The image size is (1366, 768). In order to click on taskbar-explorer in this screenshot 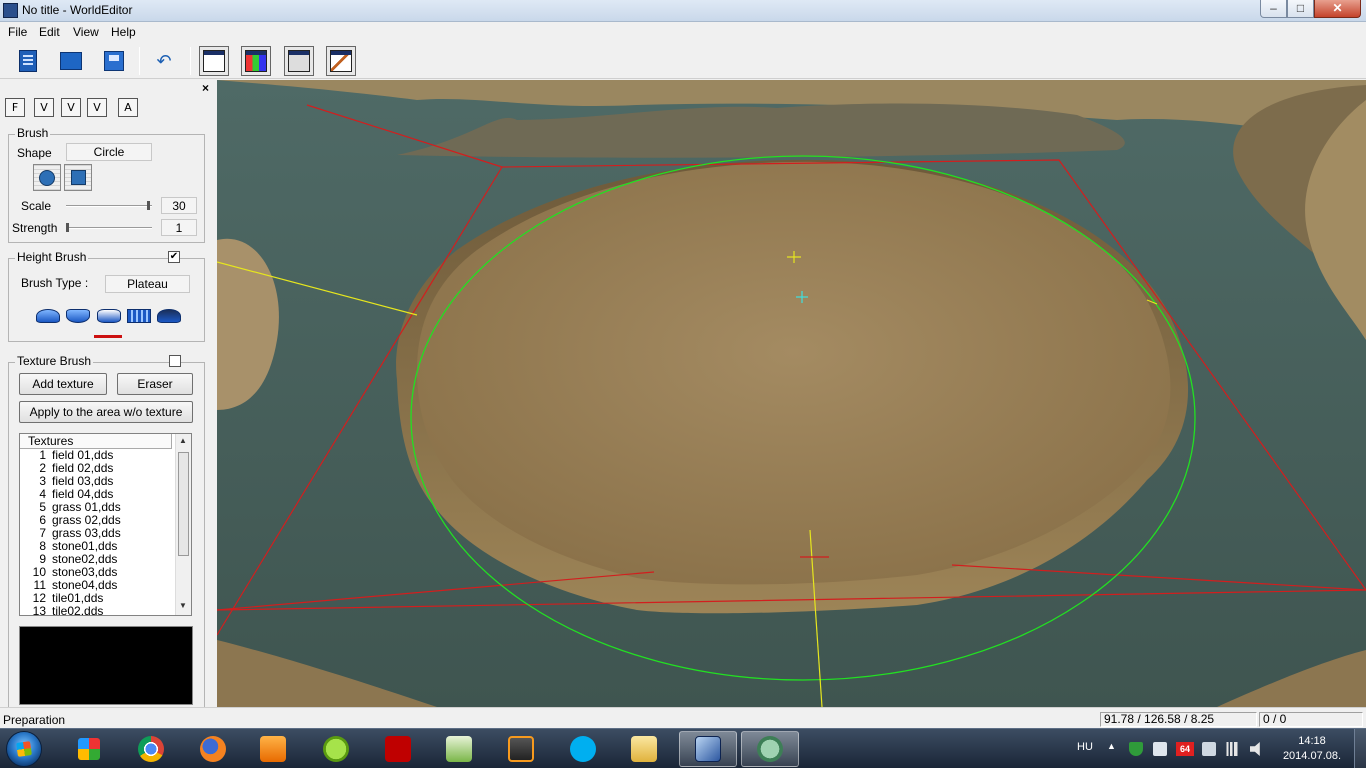, I will do `click(644, 749)`.